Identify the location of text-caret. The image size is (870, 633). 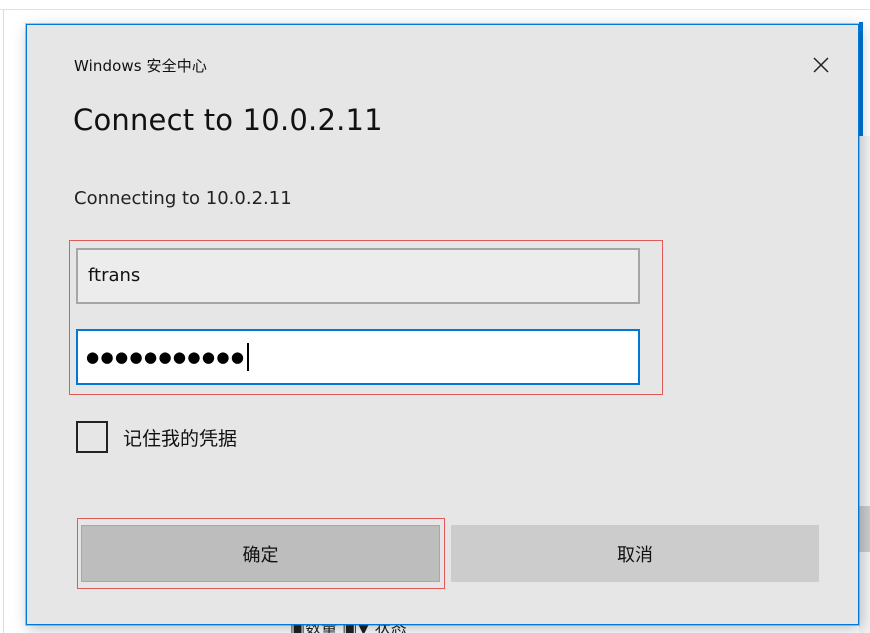
(248, 357).